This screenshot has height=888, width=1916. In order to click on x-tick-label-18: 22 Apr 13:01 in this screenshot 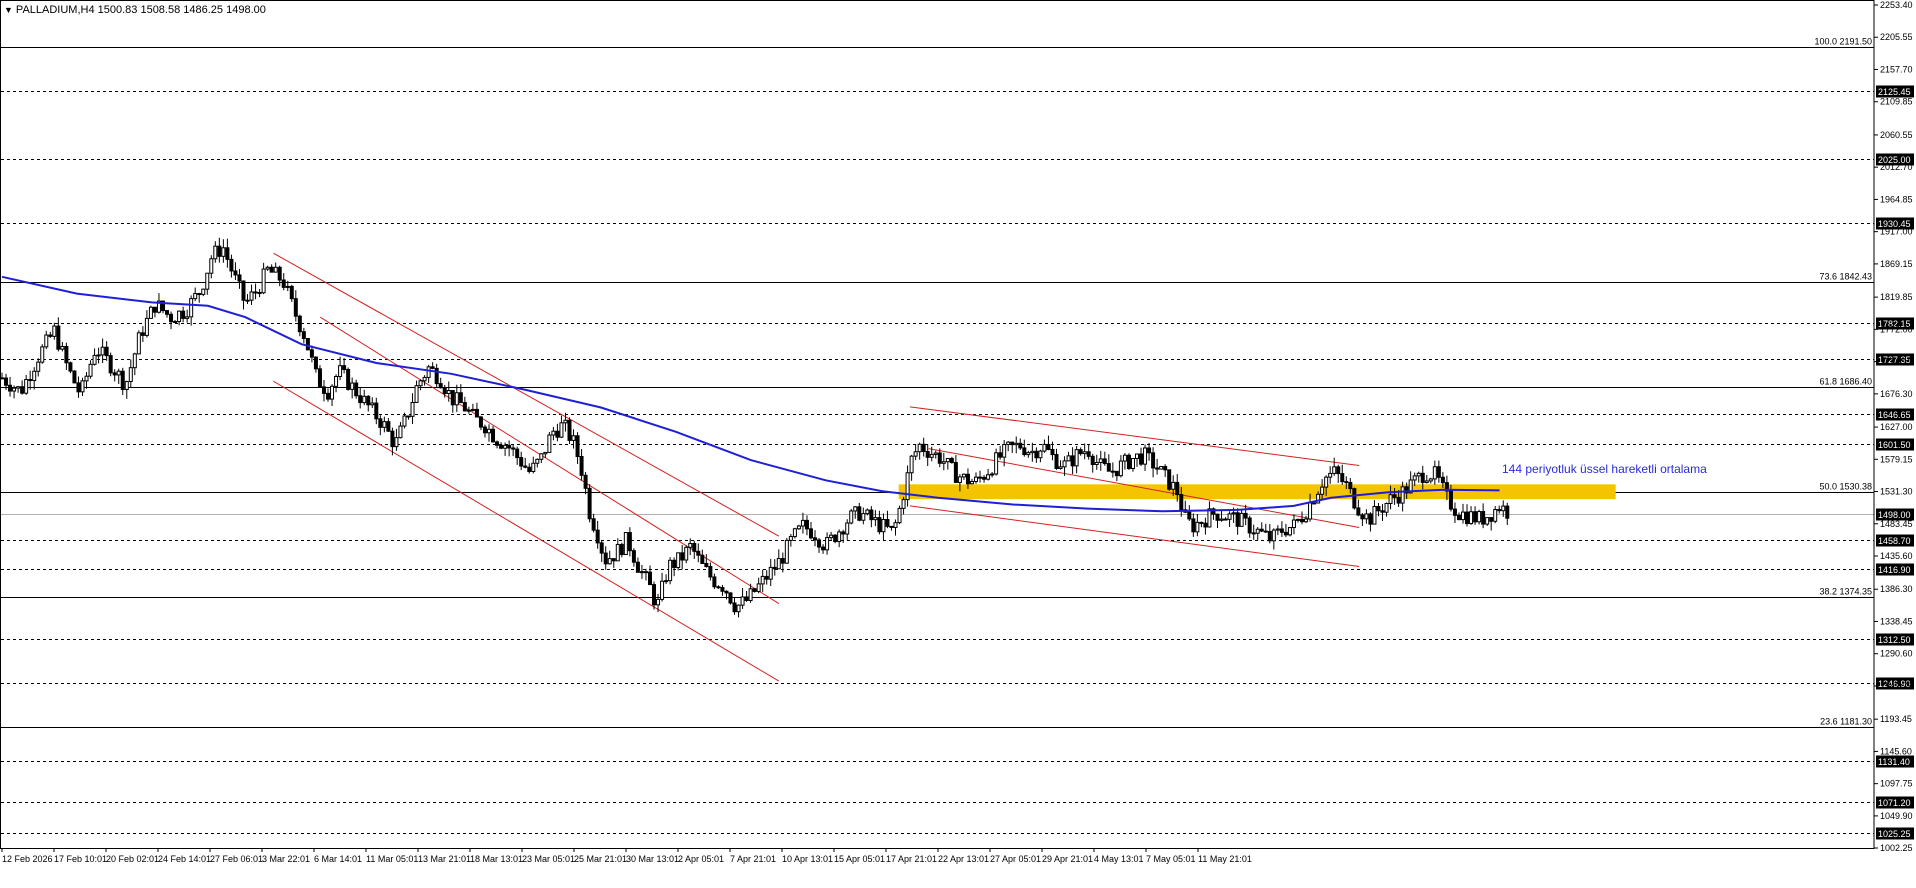, I will do `click(963, 859)`.